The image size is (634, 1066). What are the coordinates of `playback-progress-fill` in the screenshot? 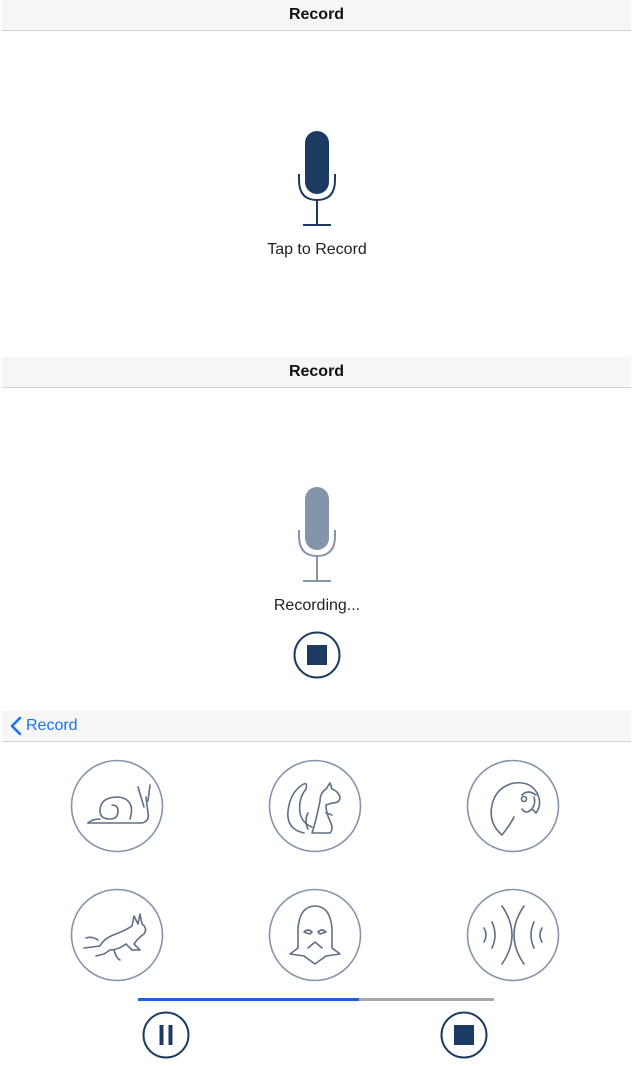 It's located at (248, 999).